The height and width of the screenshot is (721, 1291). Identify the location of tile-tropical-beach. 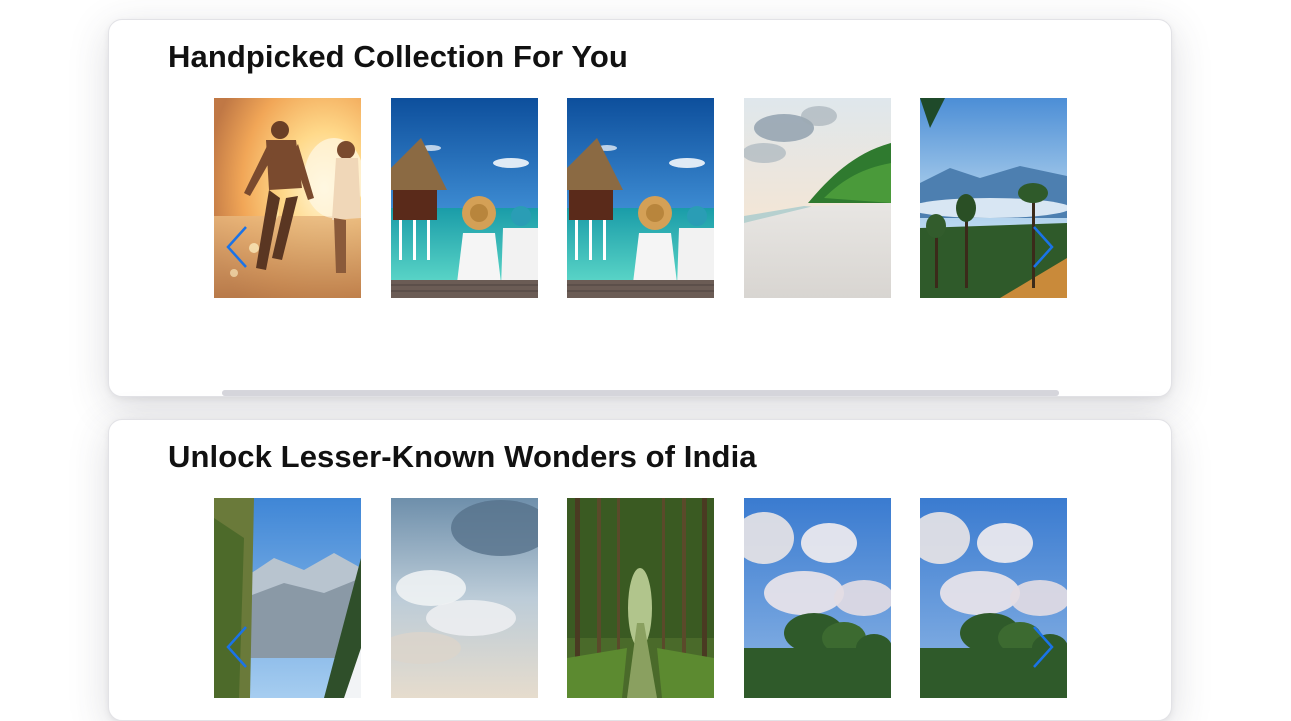
(817, 198).